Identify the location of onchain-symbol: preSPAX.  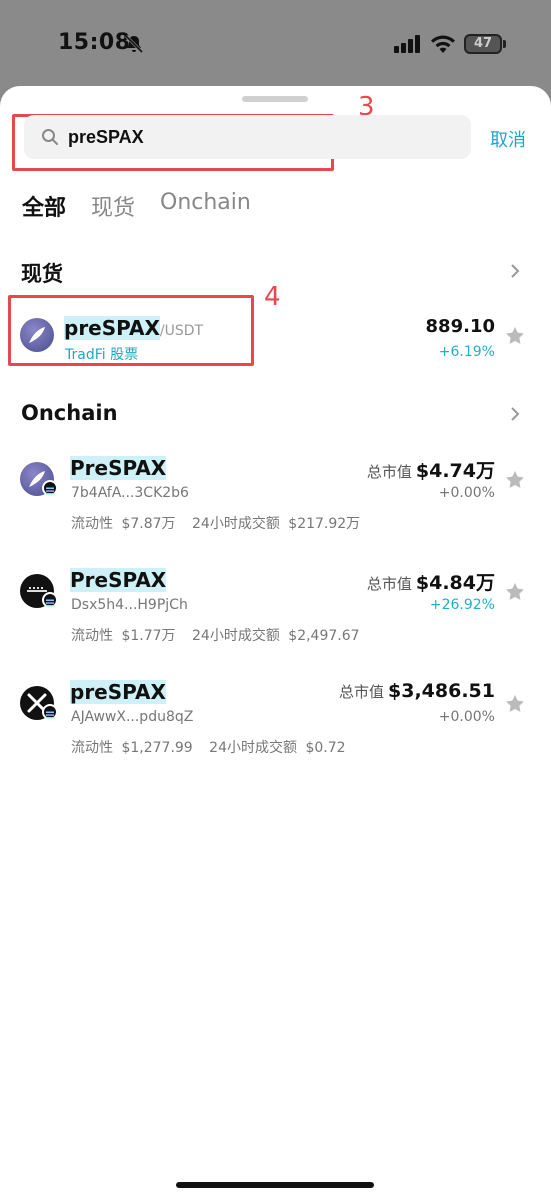
(118, 692).